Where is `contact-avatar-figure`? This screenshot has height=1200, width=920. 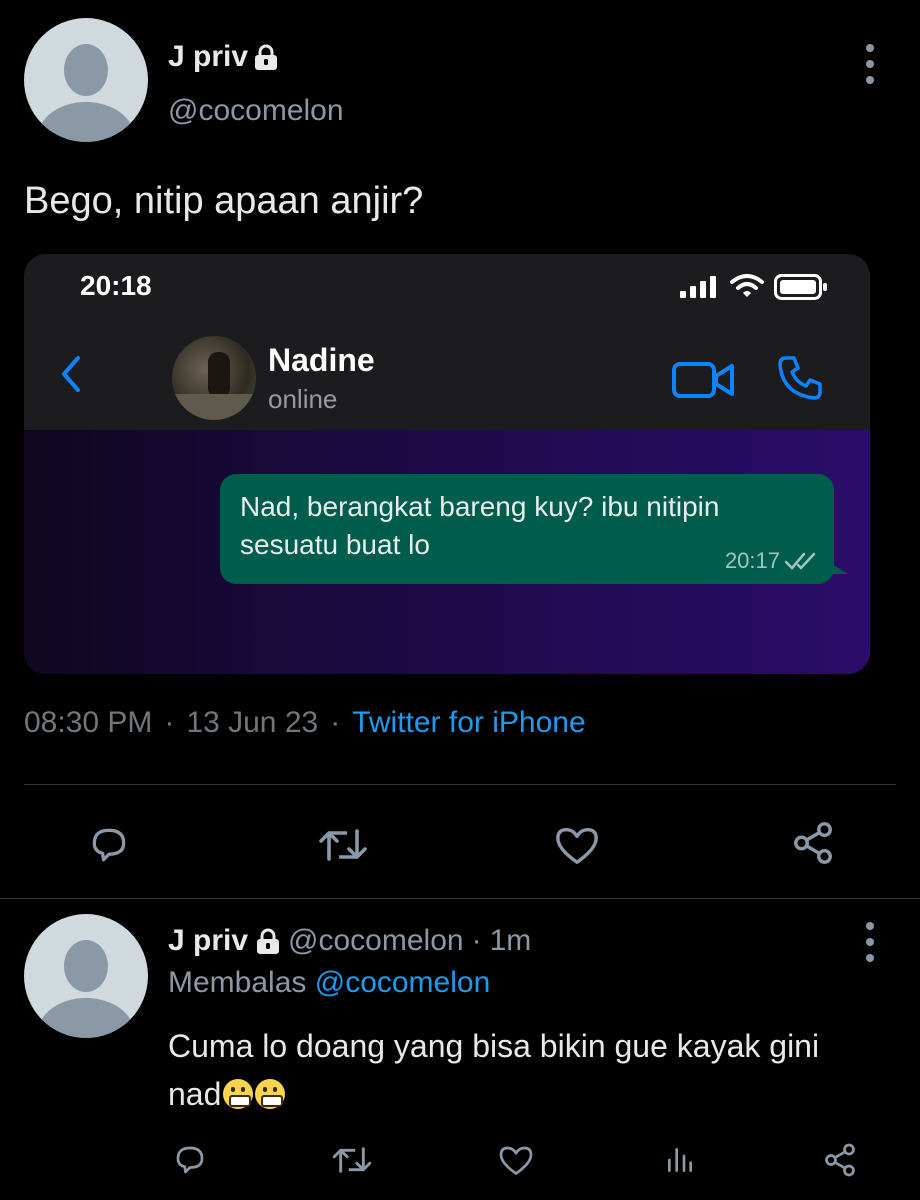 contact-avatar-figure is located at coordinates (219, 375).